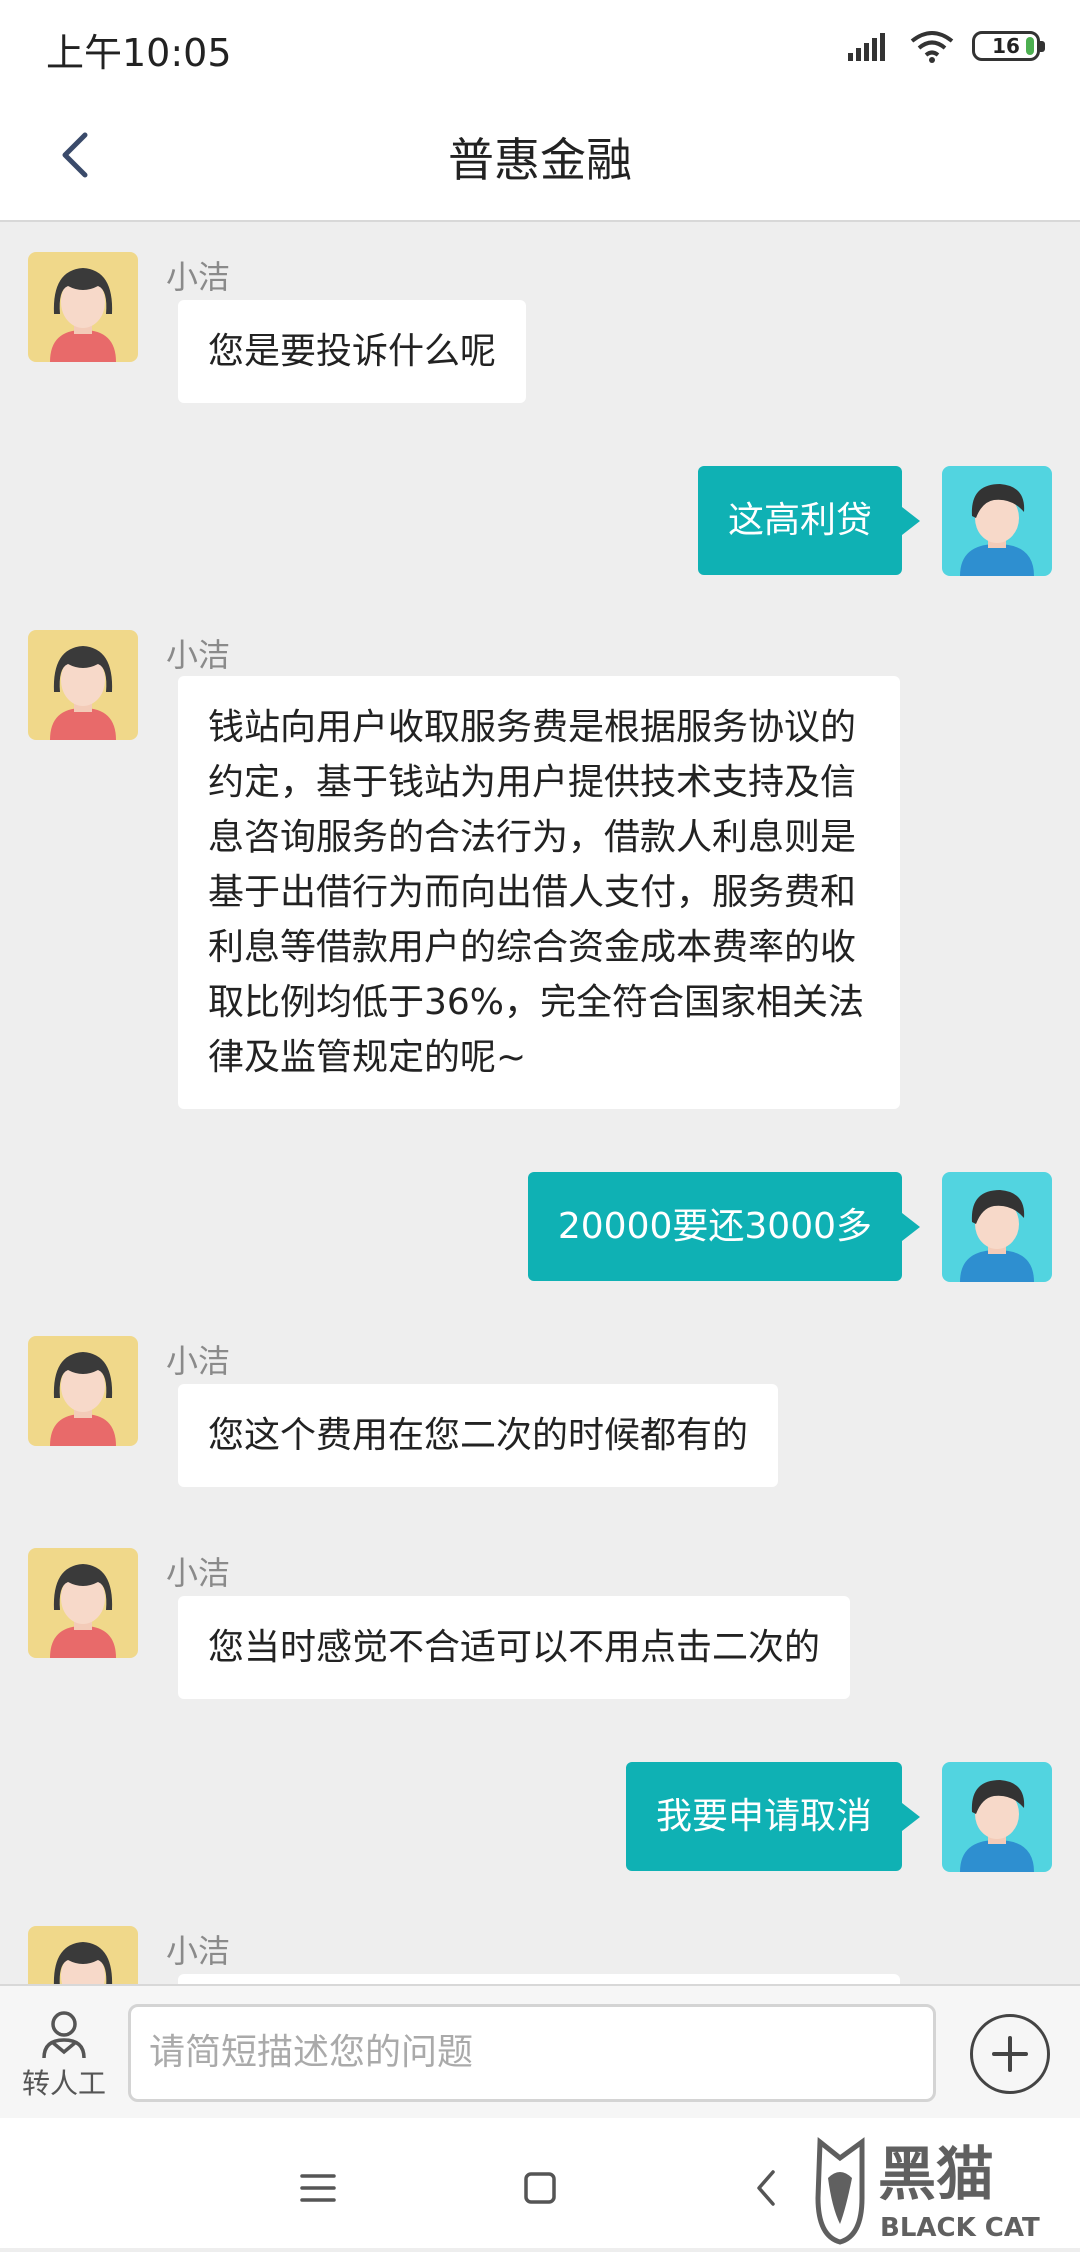 This screenshot has height=2252, width=1080. Describe the element at coordinates (540, 160) in the screenshot. I see `page-title: 普惠金融` at that location.